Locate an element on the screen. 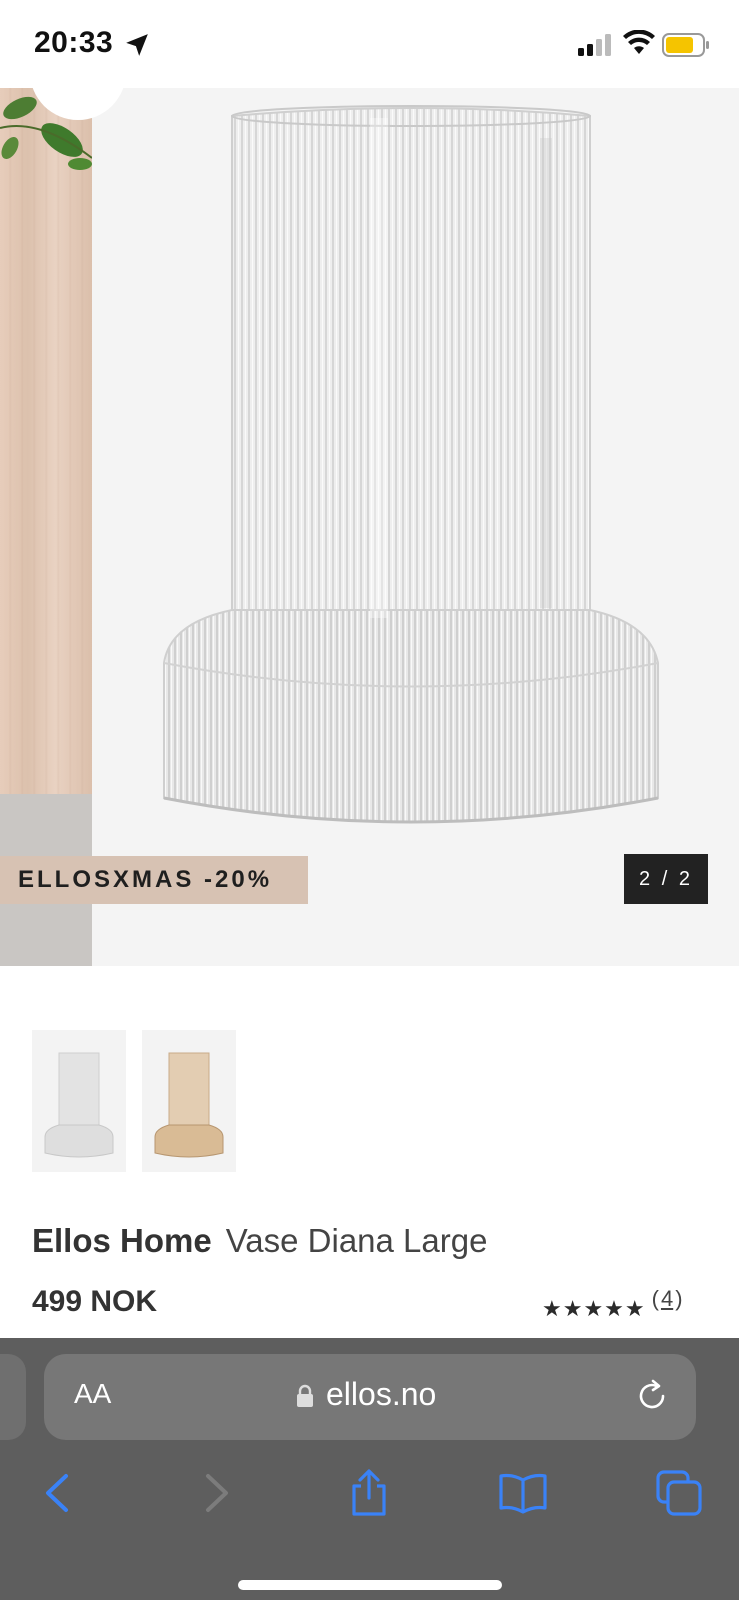  promo-badge: ELLOSXMAS -20% is located at coordinates (154, 880).